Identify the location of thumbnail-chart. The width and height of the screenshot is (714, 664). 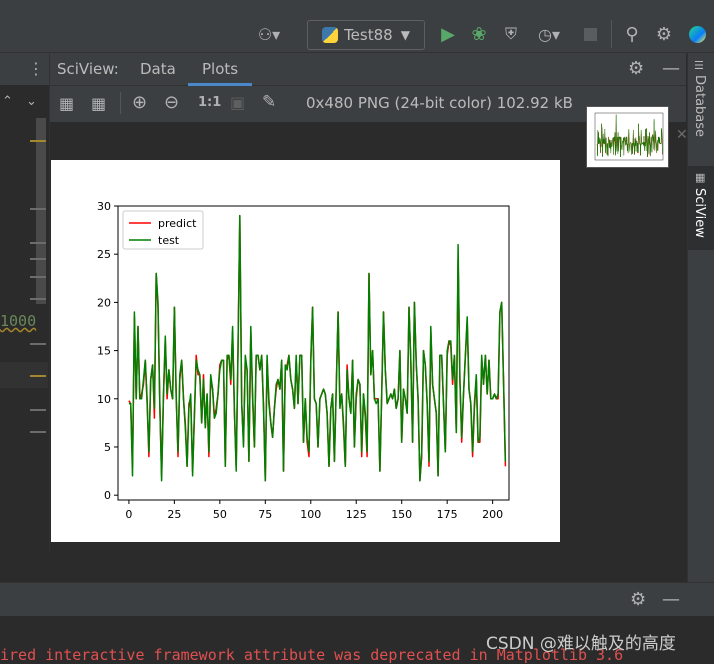
(629, 136).